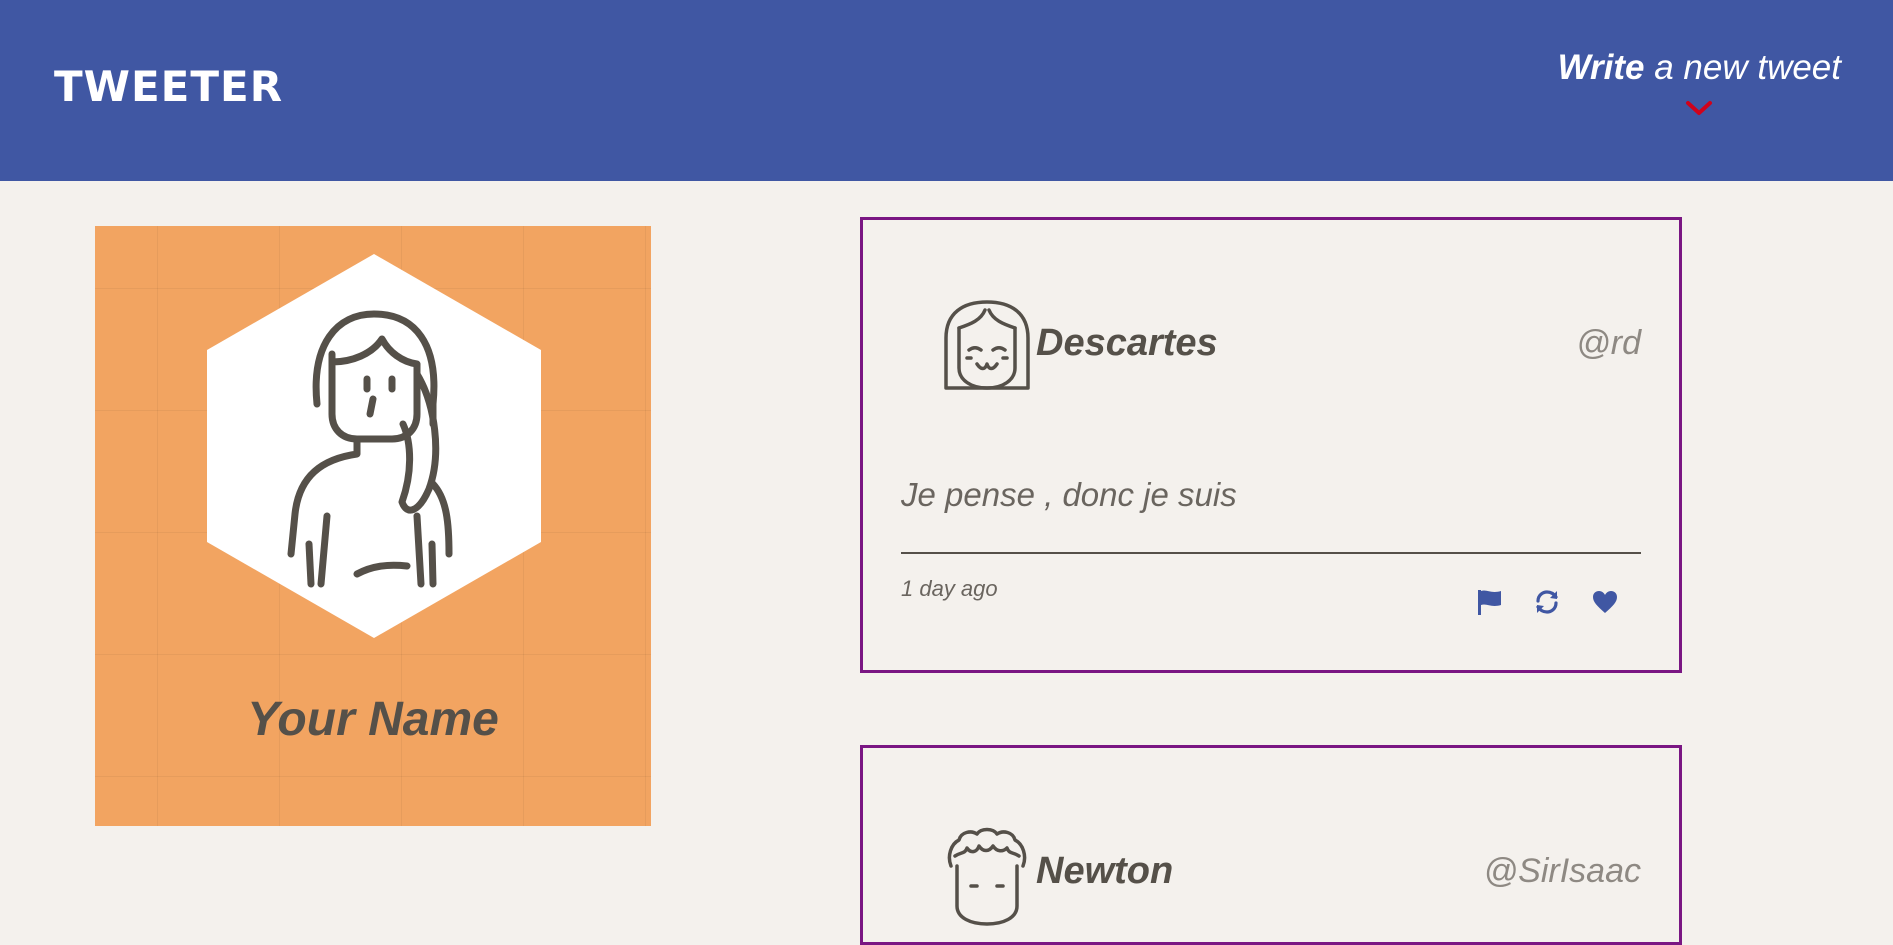  What do you see at coordinates (949, 588) in the screenshot?
I see `tweet-timestamp: 1 day ago` at bounding box center [949, 588].